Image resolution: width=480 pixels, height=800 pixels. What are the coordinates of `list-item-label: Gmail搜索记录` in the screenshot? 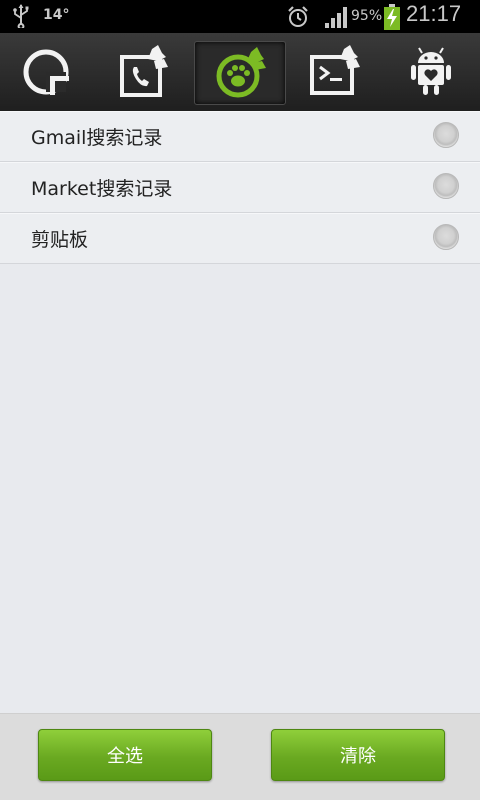 It's located at (97, 138).